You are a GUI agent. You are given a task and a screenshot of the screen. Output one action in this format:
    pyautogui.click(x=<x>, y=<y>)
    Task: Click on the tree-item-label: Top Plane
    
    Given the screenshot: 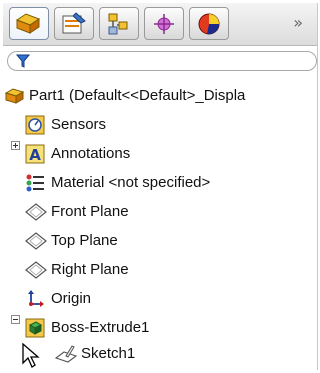 What is the action you would take?
    pyautogui.click(x=84, y=240)
    